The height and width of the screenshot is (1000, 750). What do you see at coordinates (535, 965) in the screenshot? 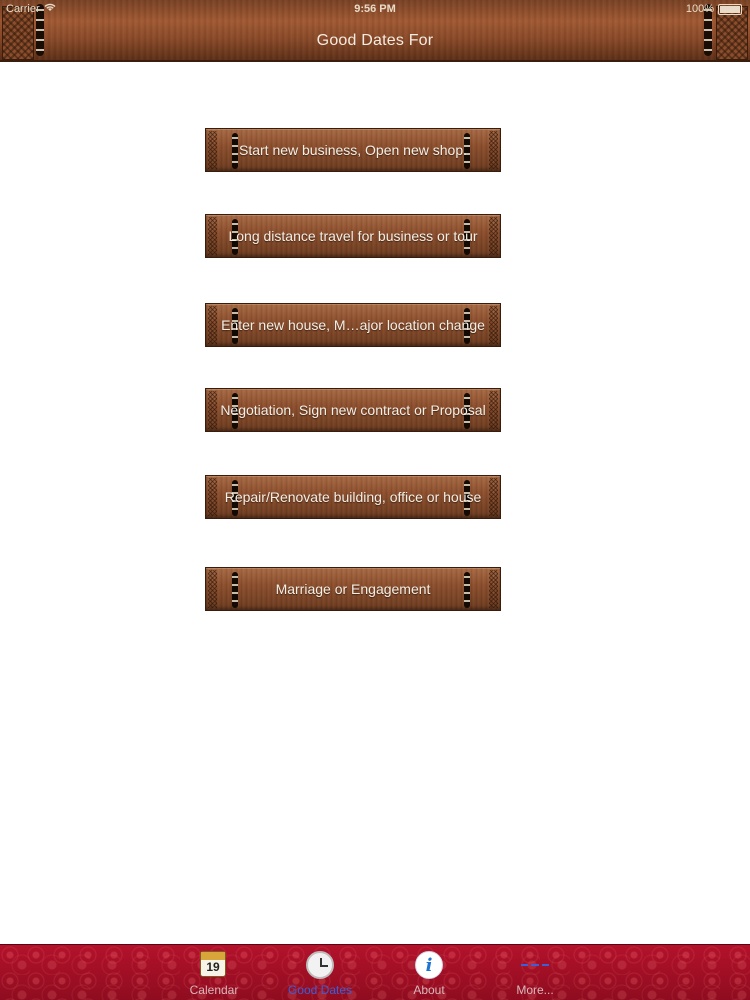
I see `more-icon` at bounding box center [535, 965].